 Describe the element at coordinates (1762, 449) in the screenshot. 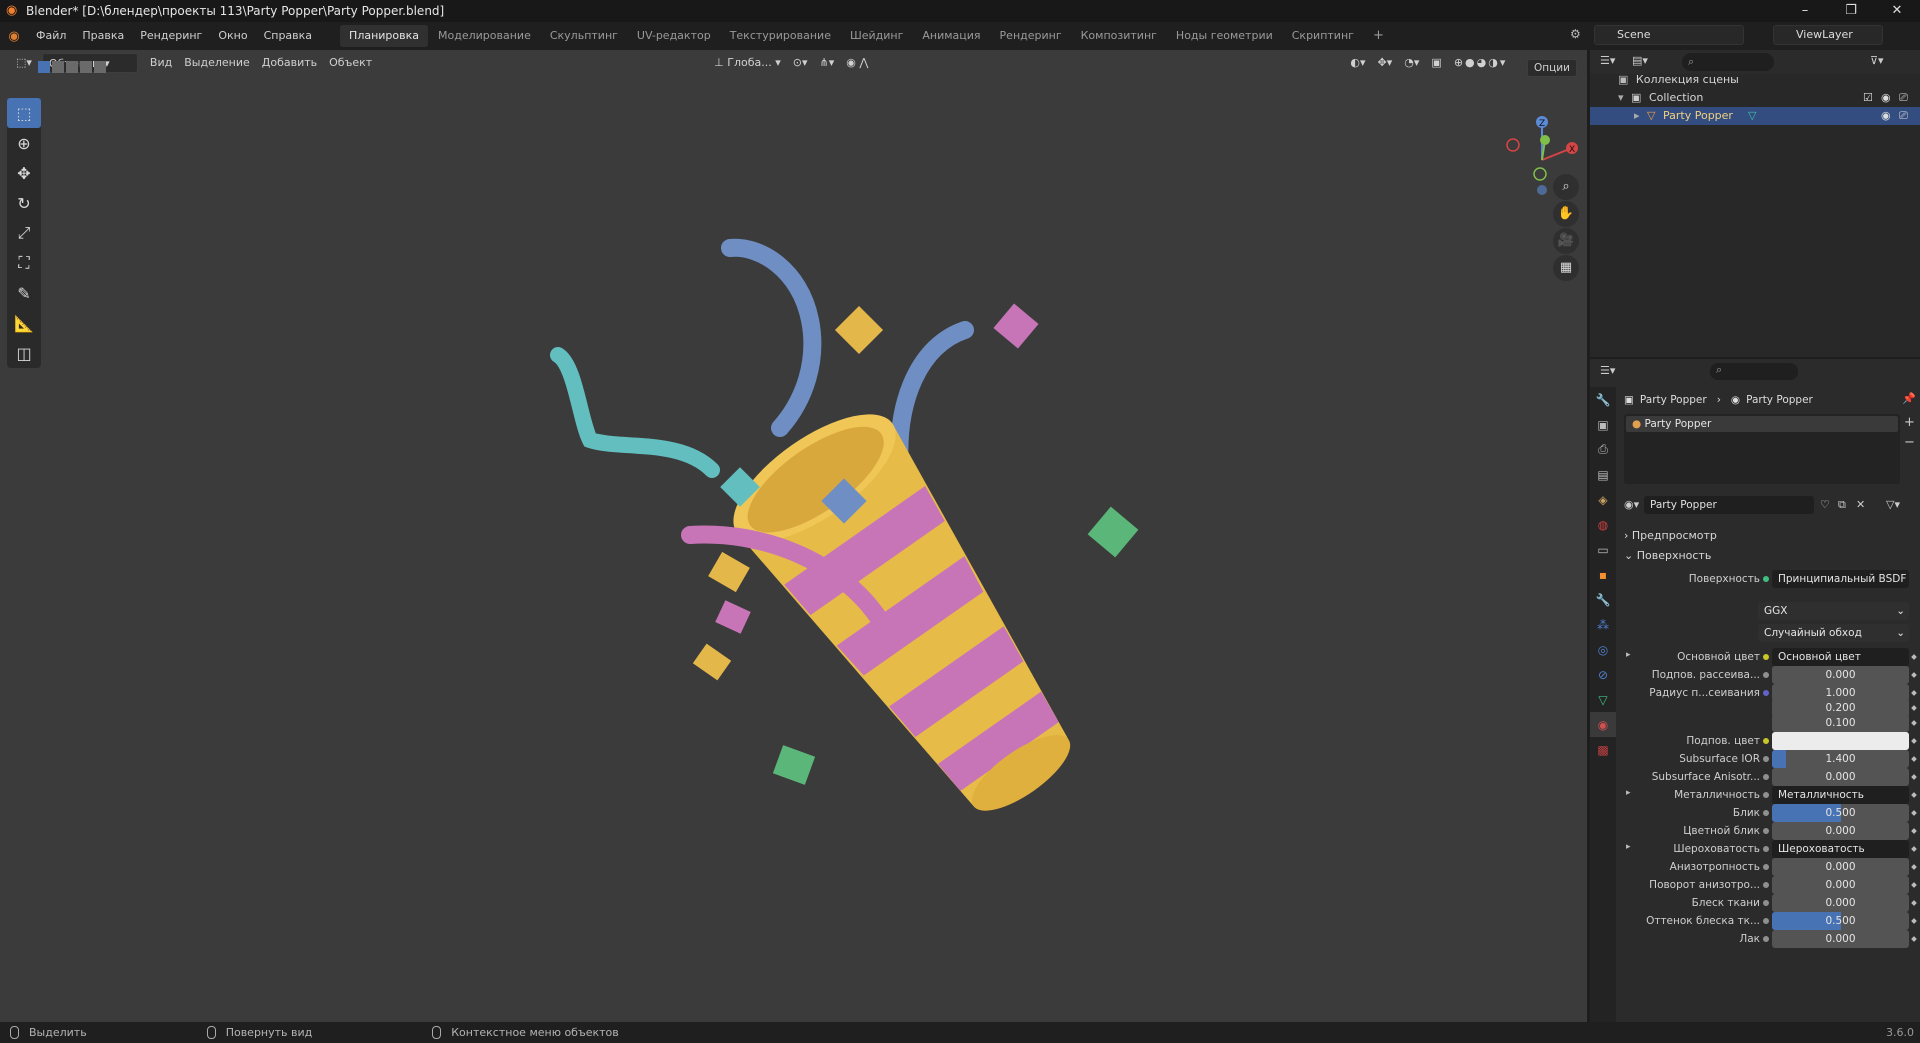

I see `material-slot-list: ● Party Popper` at that location.